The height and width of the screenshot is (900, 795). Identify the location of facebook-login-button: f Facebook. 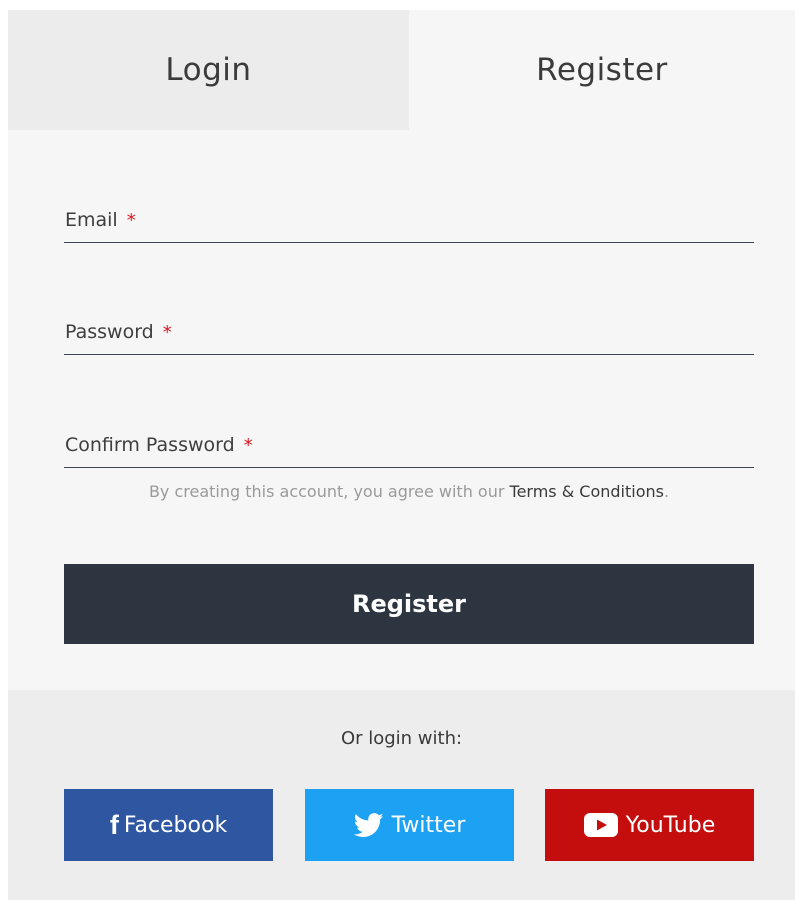
(168, 825).